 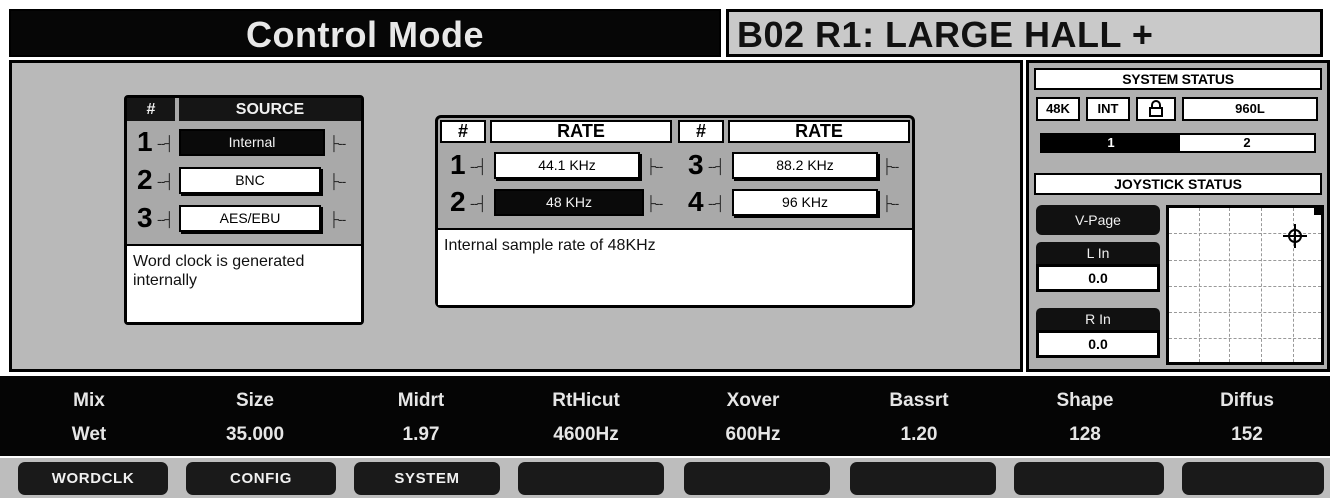 What do you see at coordinates (696, 201) in the screenshot?
I see `rate-num-4: 4` at bounding box center [696, 201].